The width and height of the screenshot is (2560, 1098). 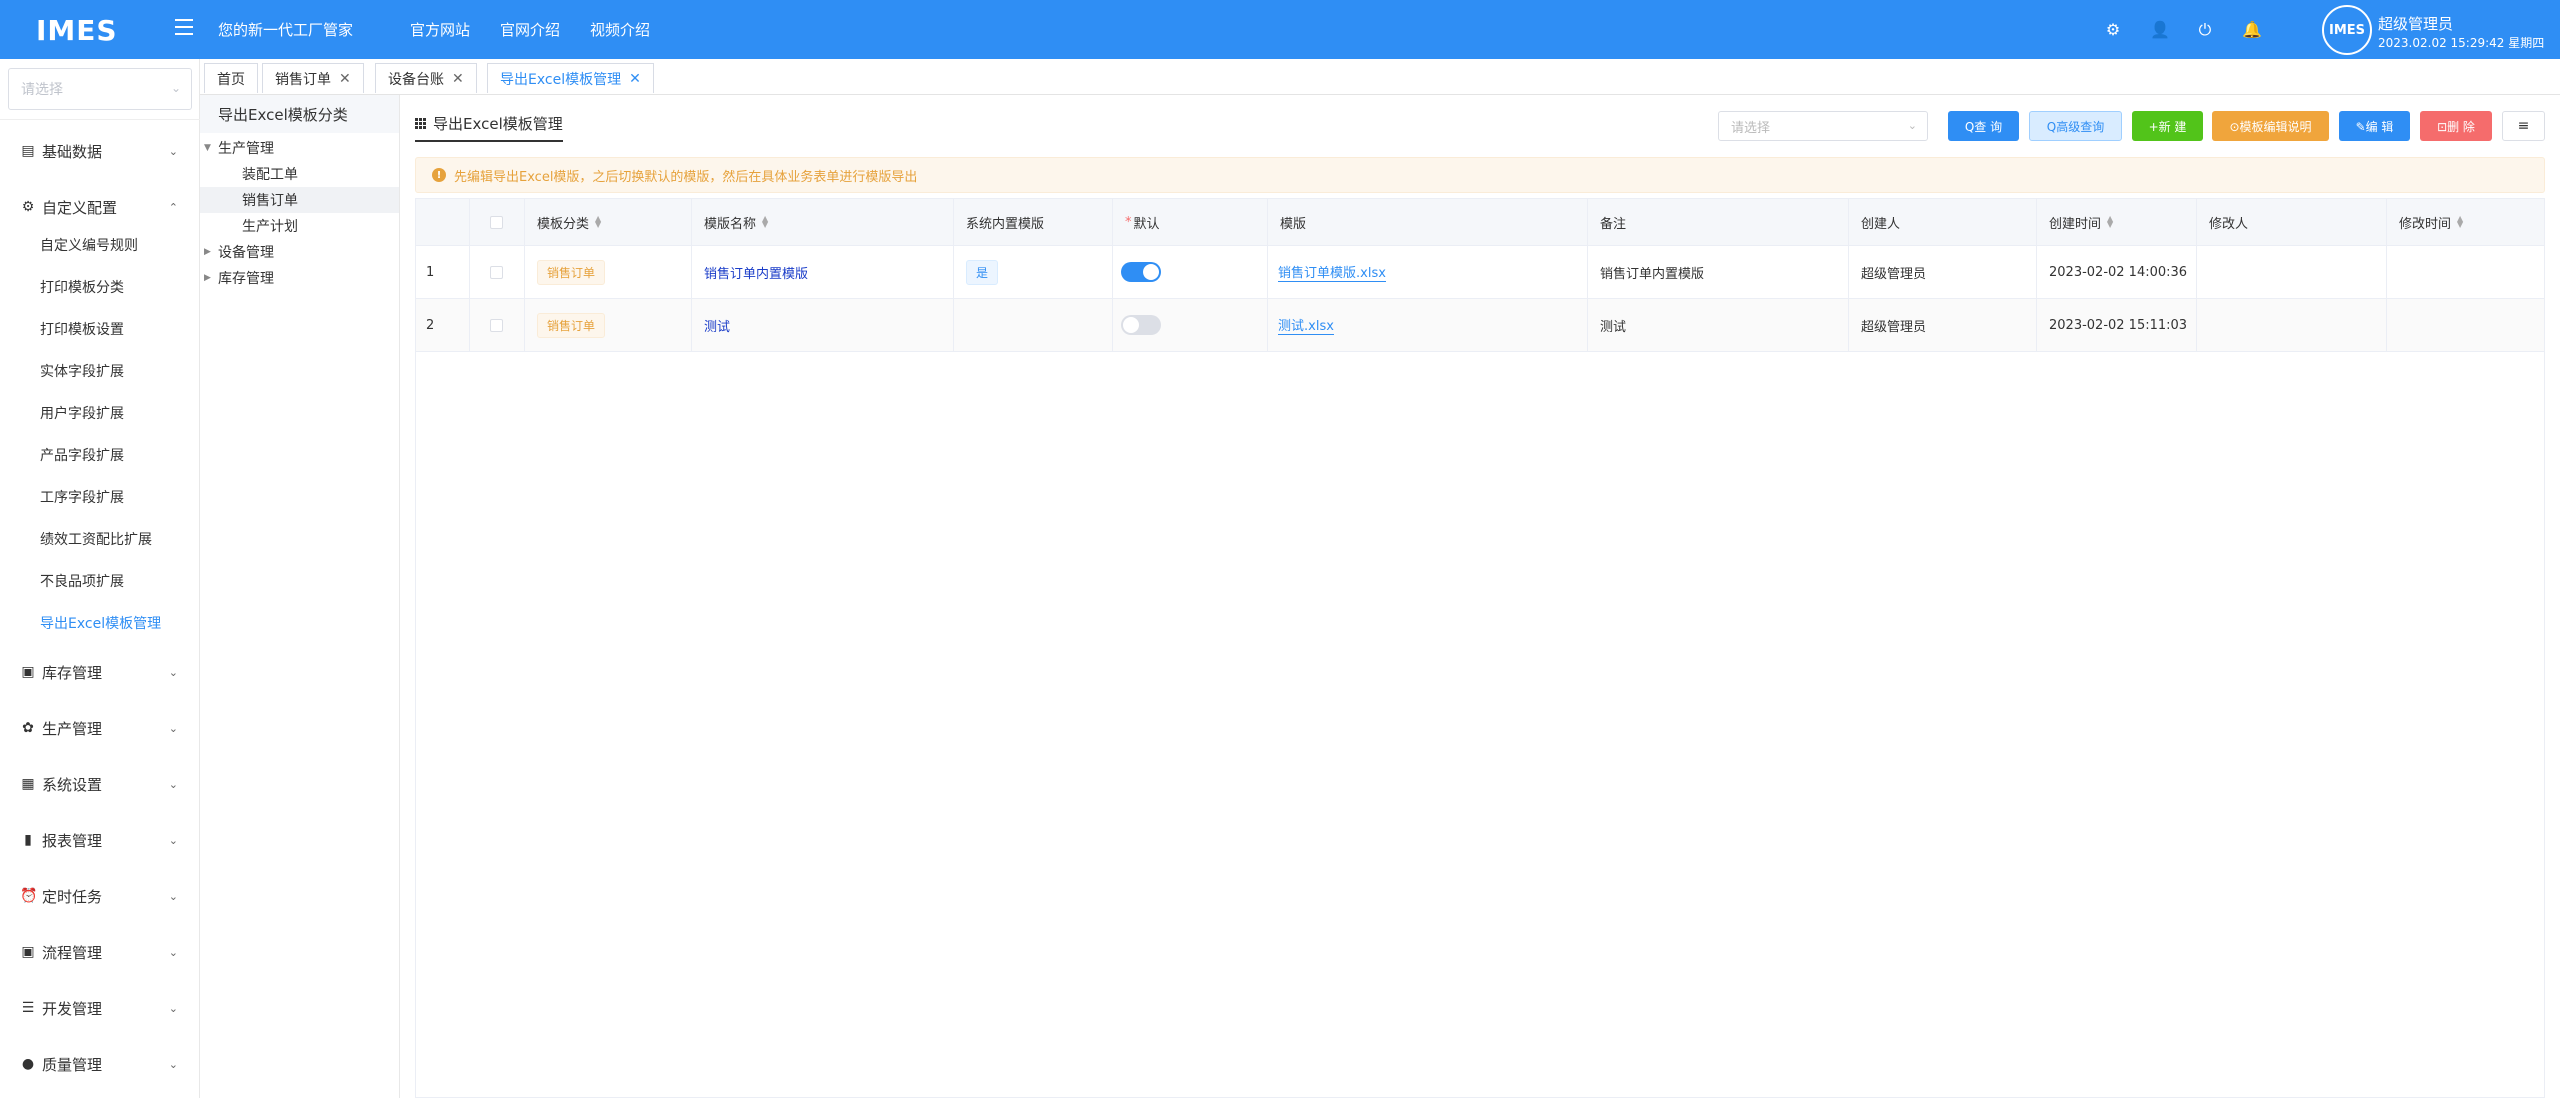 What do you see at coordinates (184, 28) in the screenshot?
I see `menu-toggle-icon` at bounding box center [184, 28].